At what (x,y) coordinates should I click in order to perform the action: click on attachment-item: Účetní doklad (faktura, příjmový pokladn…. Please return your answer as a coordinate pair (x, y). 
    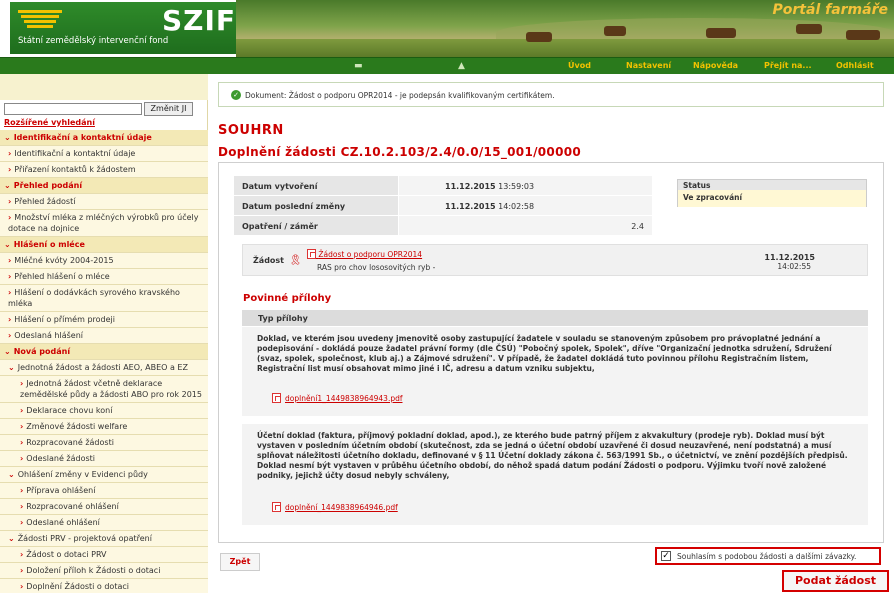
    Looking at the image, I should click on (555, 474).